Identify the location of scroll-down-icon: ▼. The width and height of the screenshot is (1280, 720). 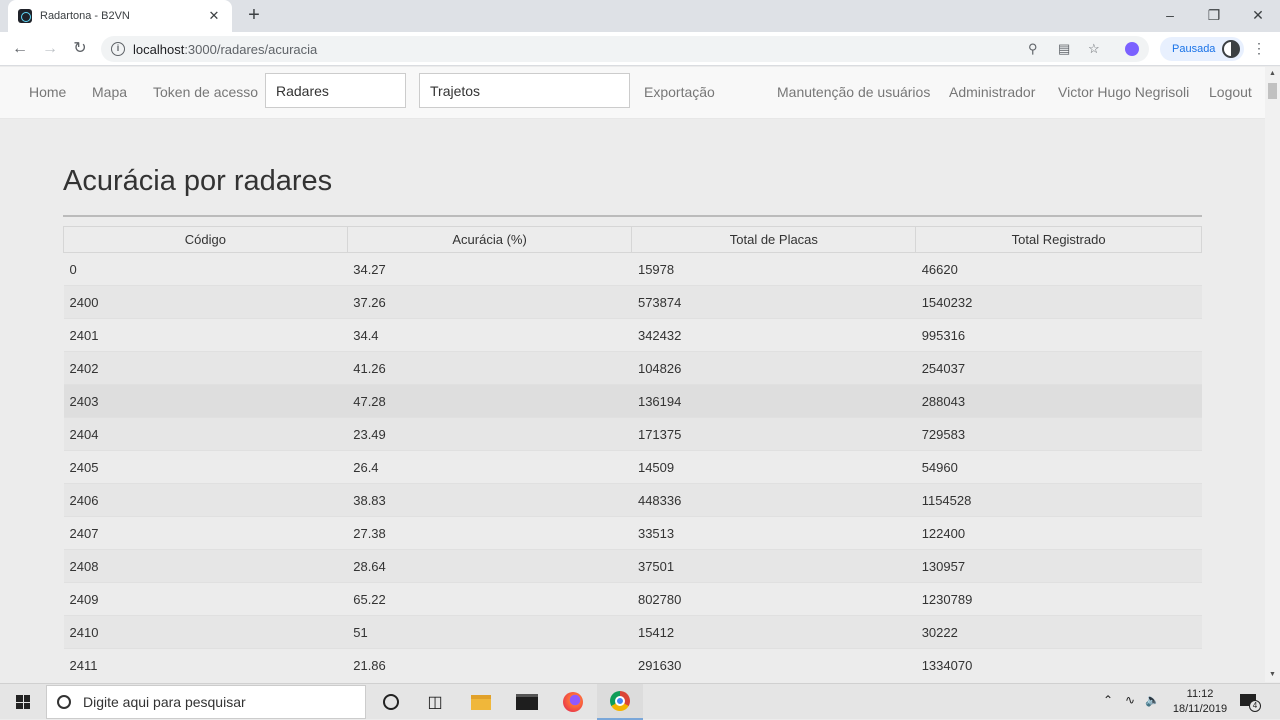
(1272, 675).